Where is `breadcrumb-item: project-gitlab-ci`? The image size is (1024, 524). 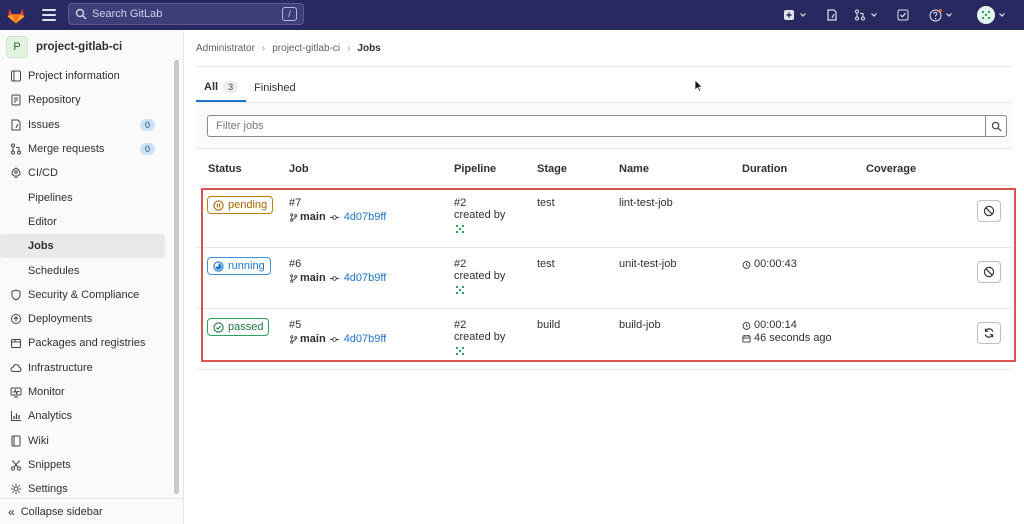
breadcrumb-item: project-gitlab-ci is located at coordinates (306, 48).